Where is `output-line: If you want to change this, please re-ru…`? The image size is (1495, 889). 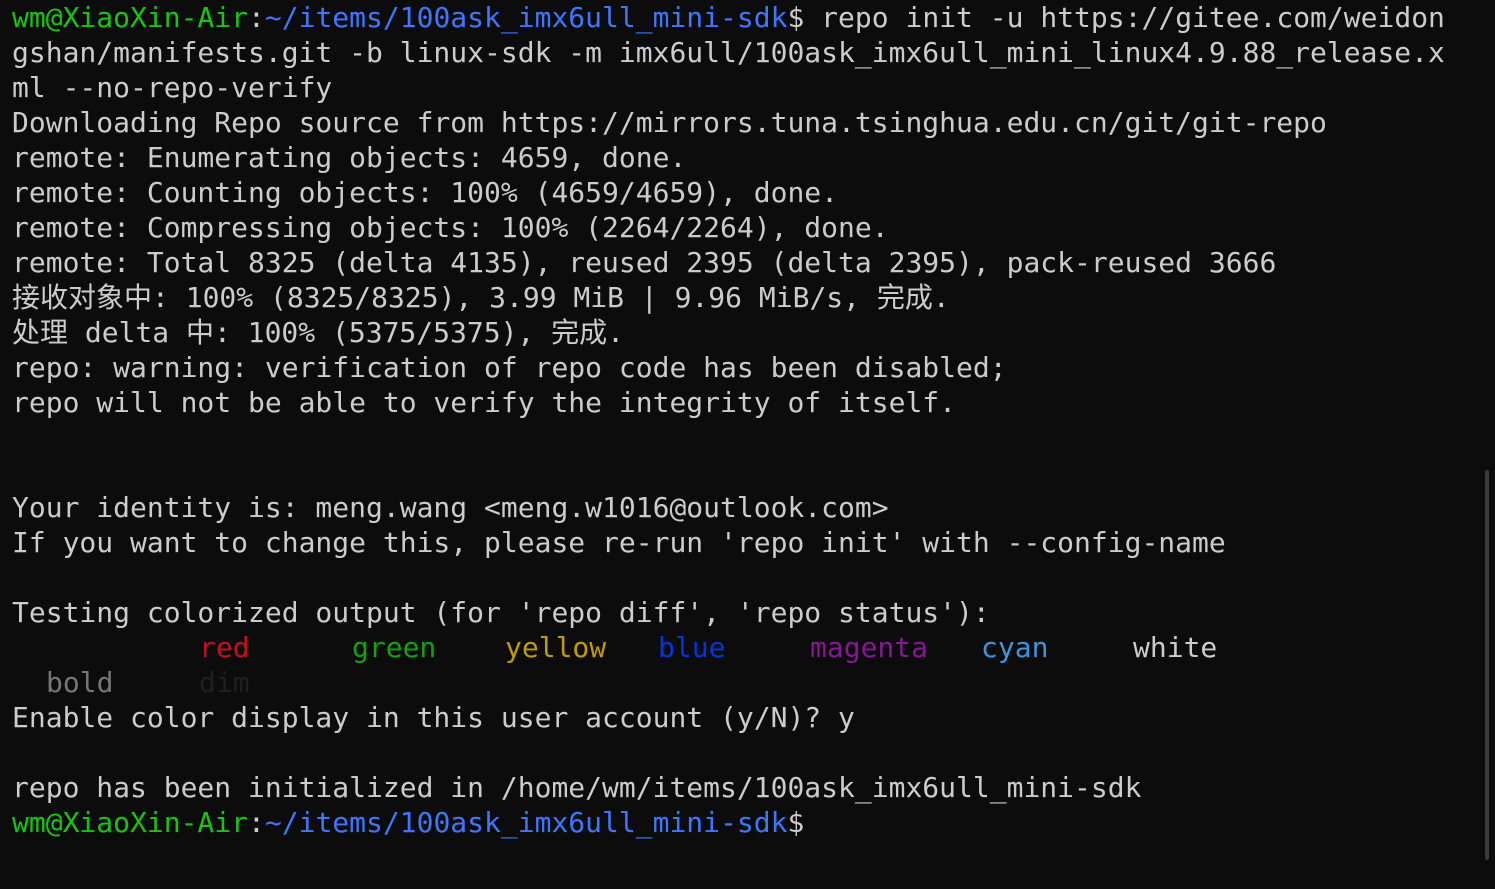
output-line: If you want to change this, please re-ru… is located at coordinates (619, 542).